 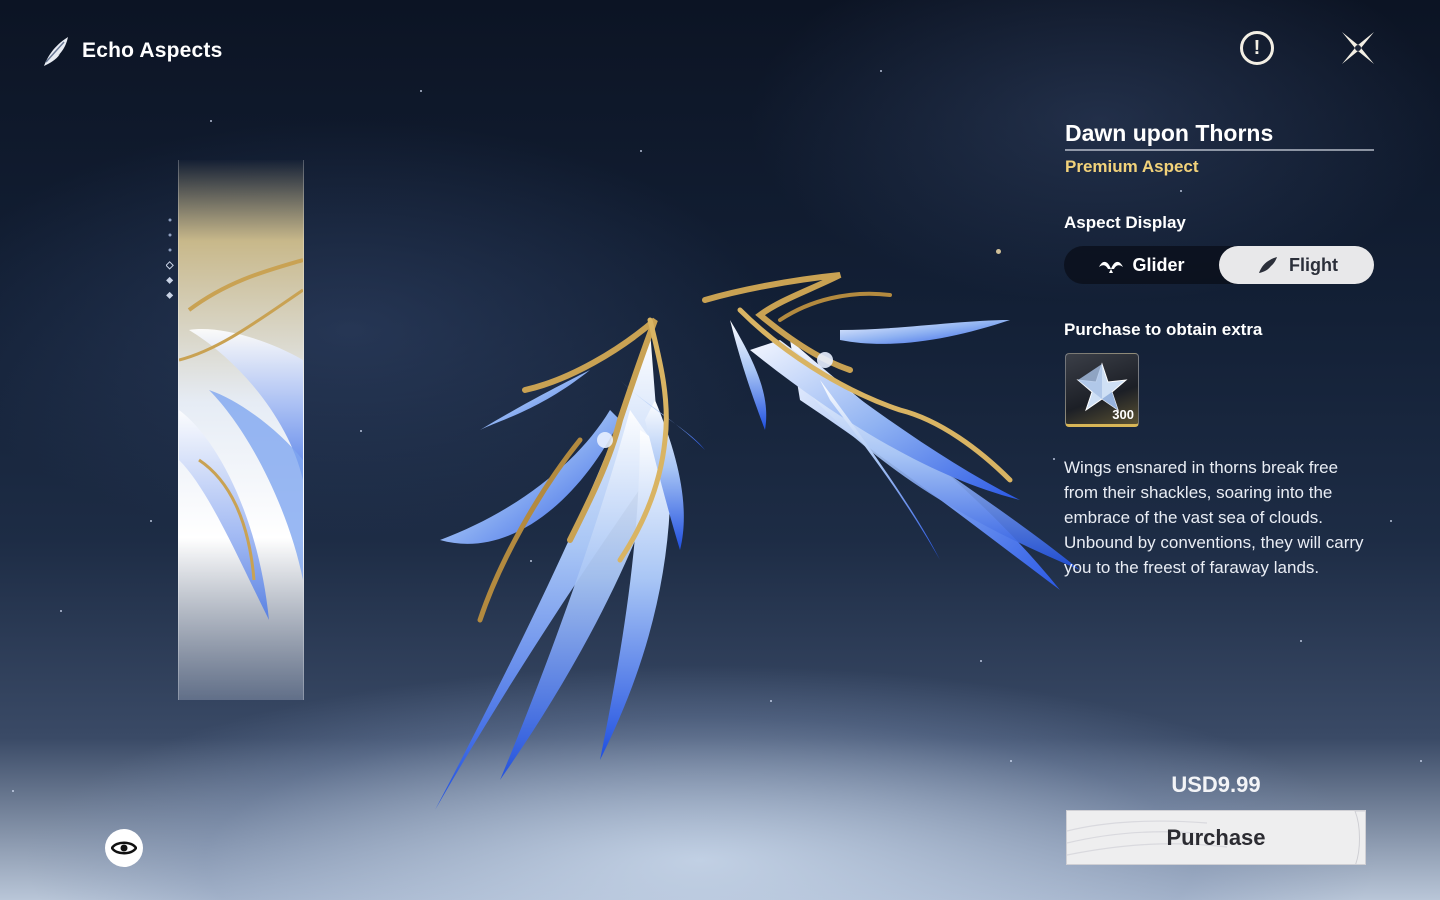 I want to click on page-header: Echo Aspects, so click(x=131, y=51).